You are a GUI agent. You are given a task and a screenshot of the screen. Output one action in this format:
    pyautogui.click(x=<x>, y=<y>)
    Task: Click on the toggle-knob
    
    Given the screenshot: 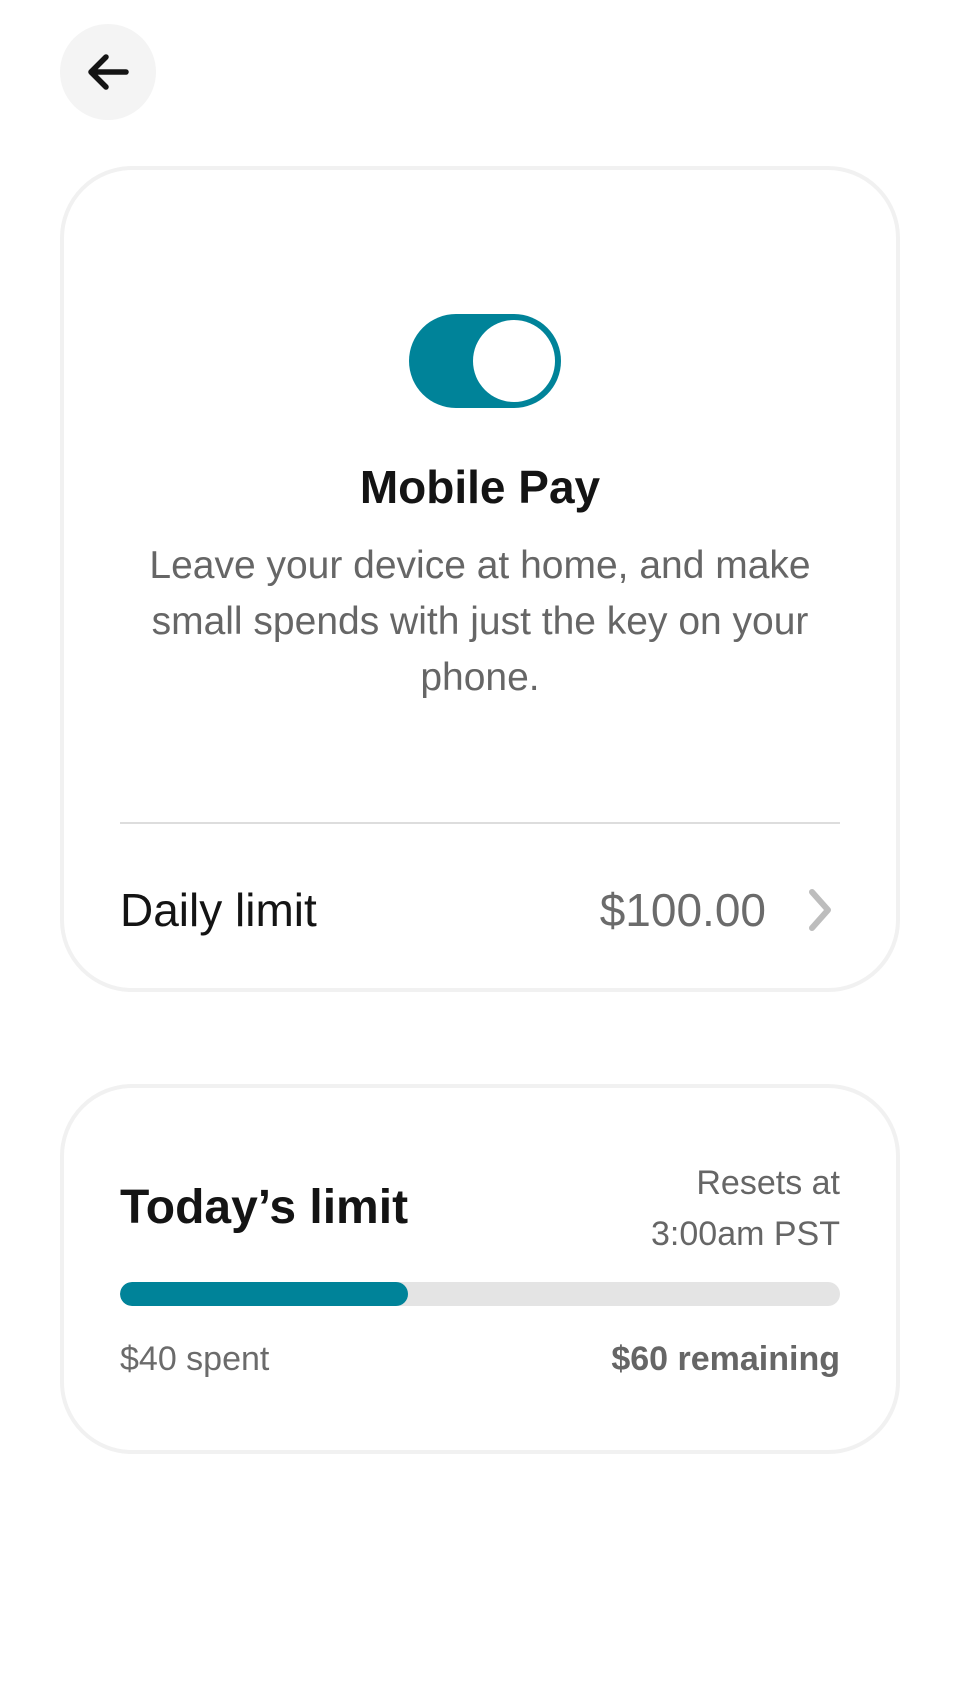 What is the action you would take?
    pyautogui.click(x=514, y=361)
    